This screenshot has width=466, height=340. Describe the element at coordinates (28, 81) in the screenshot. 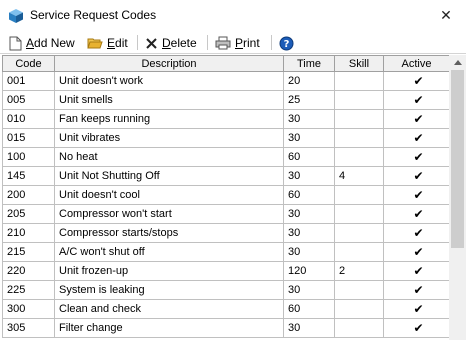

I see `code-cell: 001` at that location.